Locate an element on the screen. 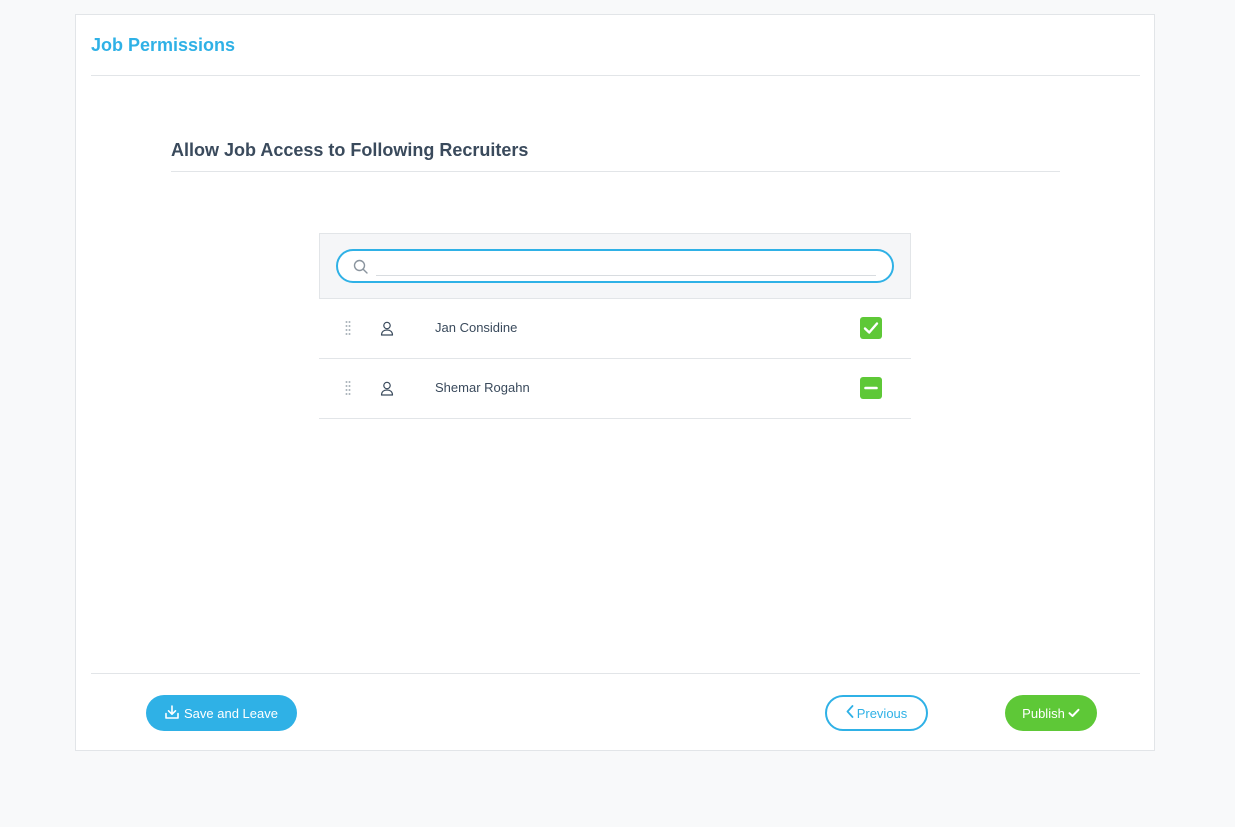 The width and height of the screenshot is (1235, 827). save-and-leave-button: Save and Leave is located at coordinates (221, 713).